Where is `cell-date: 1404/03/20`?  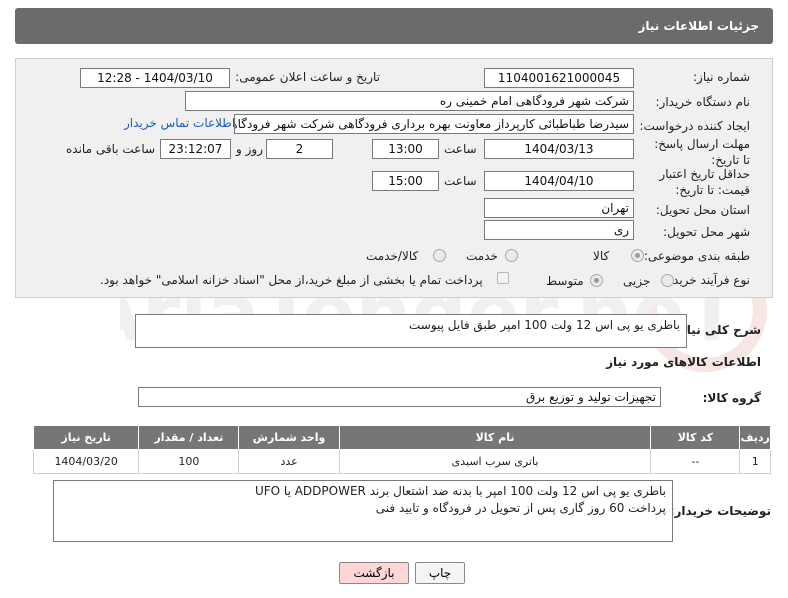 cell-date: 1404/03/20 is located at coordinates (86, 461).